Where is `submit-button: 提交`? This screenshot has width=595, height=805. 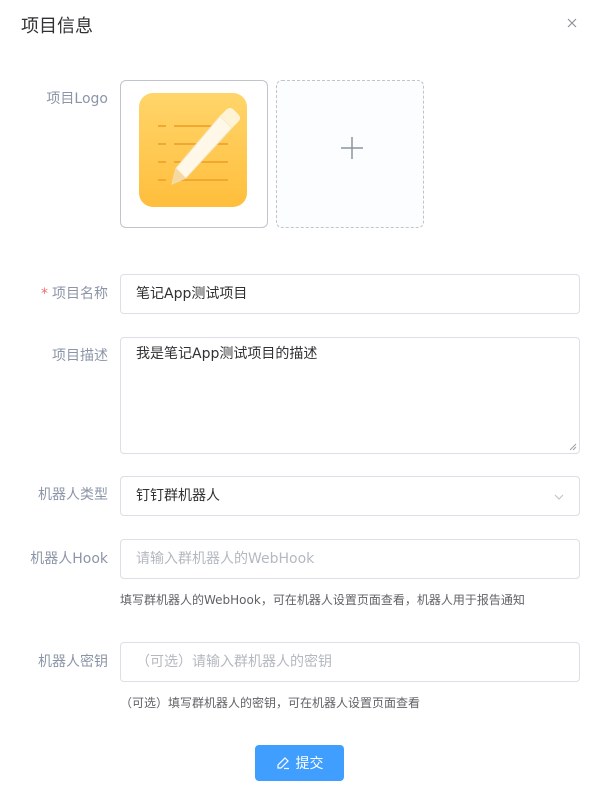 submit-button: 提交 is located at coordinates (299, 763).